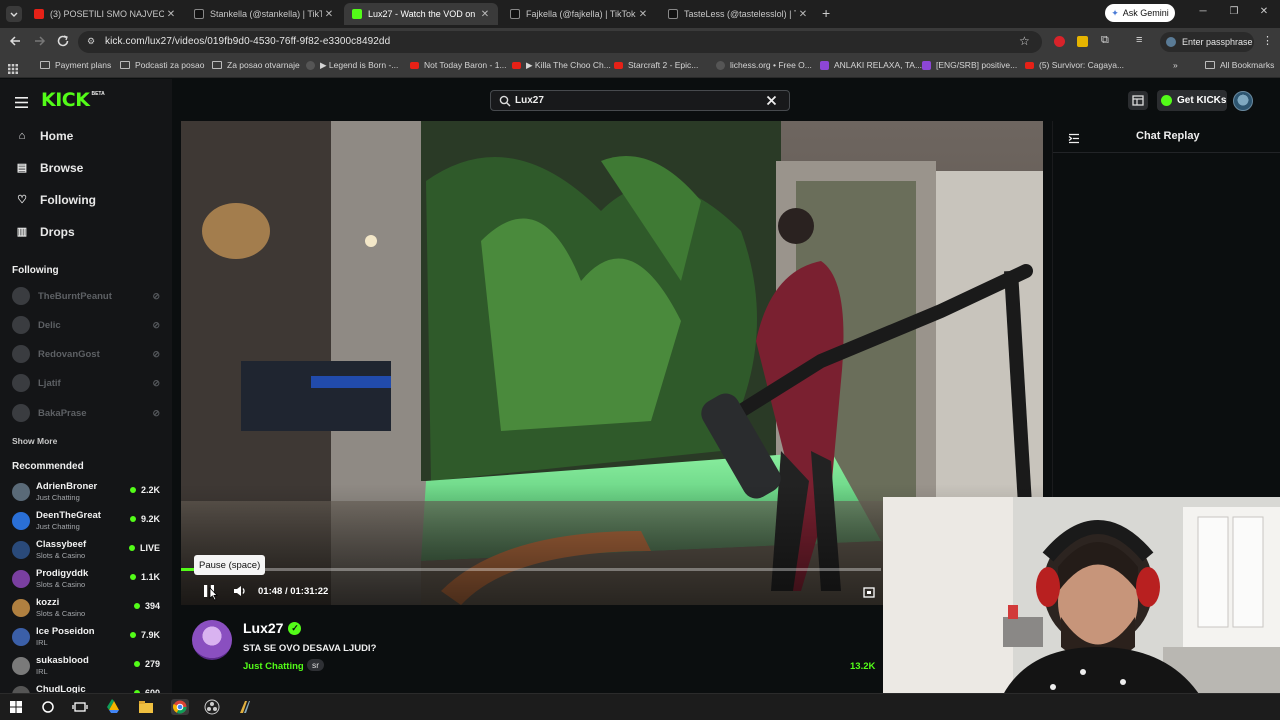 Image resolution: width=1280 pixels, height=720 pixels. I want to click on new-tab-button: +, so click(829, 13).